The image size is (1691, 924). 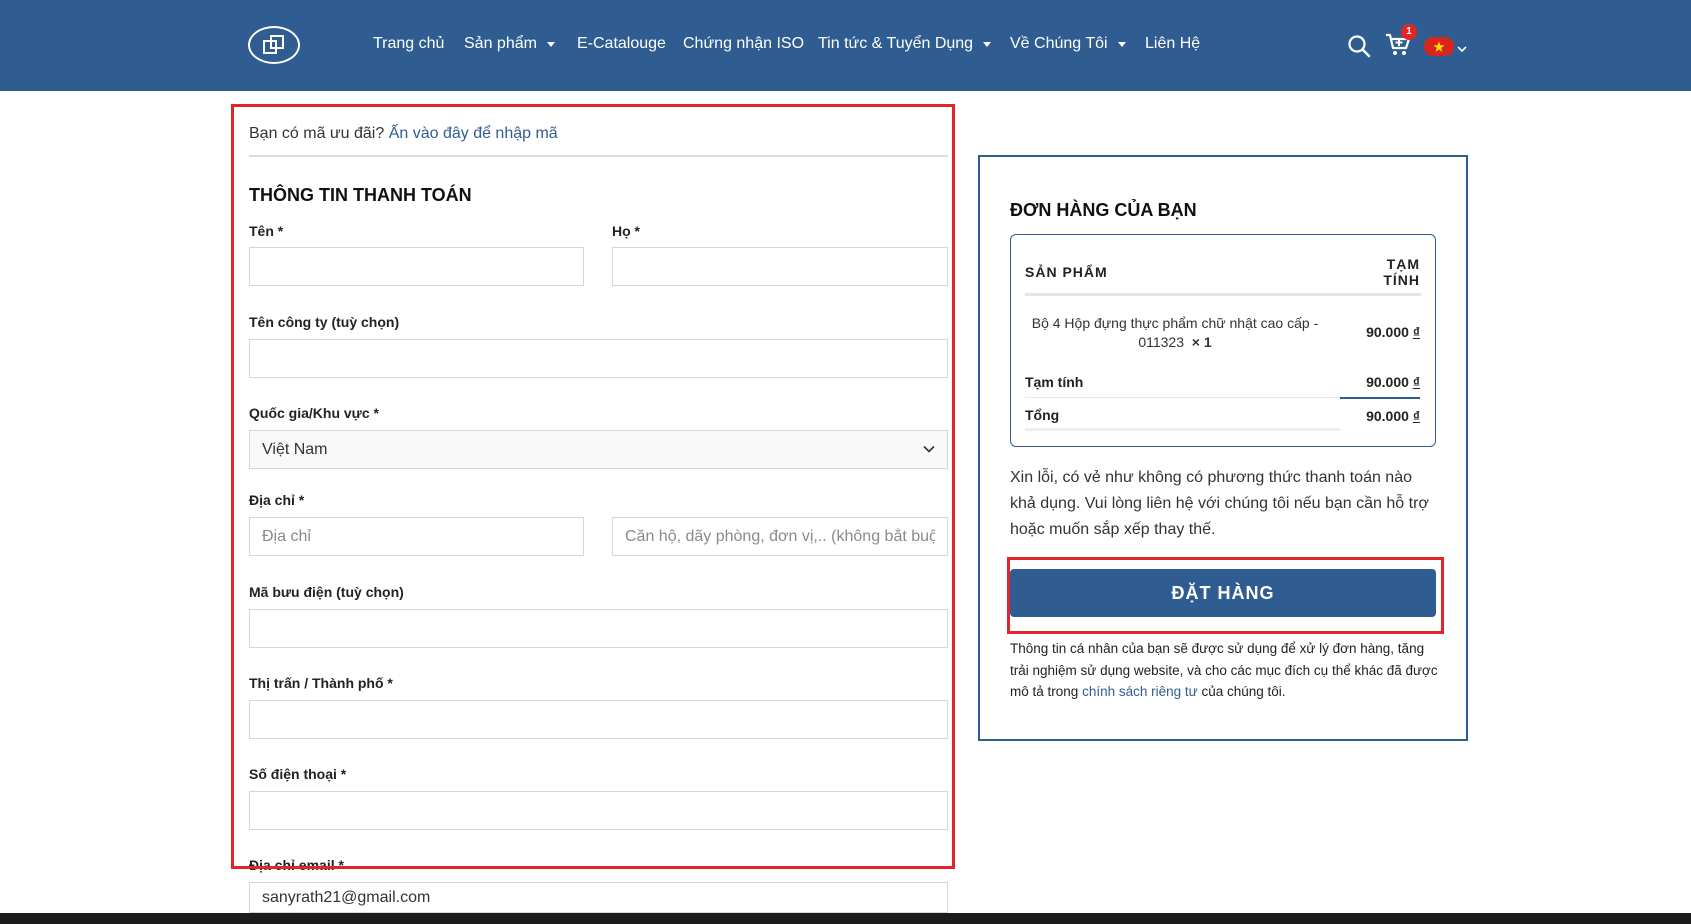 What do you see at coordinates (266, 231) in the screenshot?
I see `first-name-label: Tên *` at bounding box center [266, 231].